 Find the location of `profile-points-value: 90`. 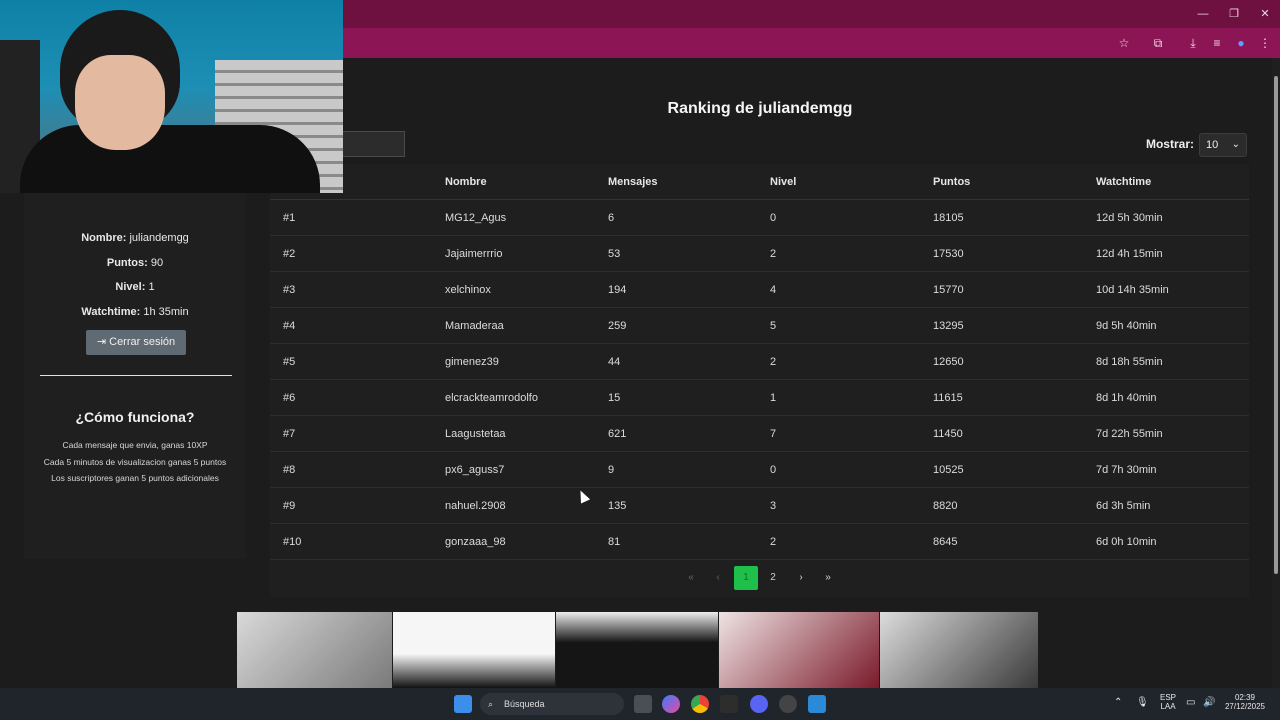

profile-points-value: 90 is located at coordinates (157, 263).